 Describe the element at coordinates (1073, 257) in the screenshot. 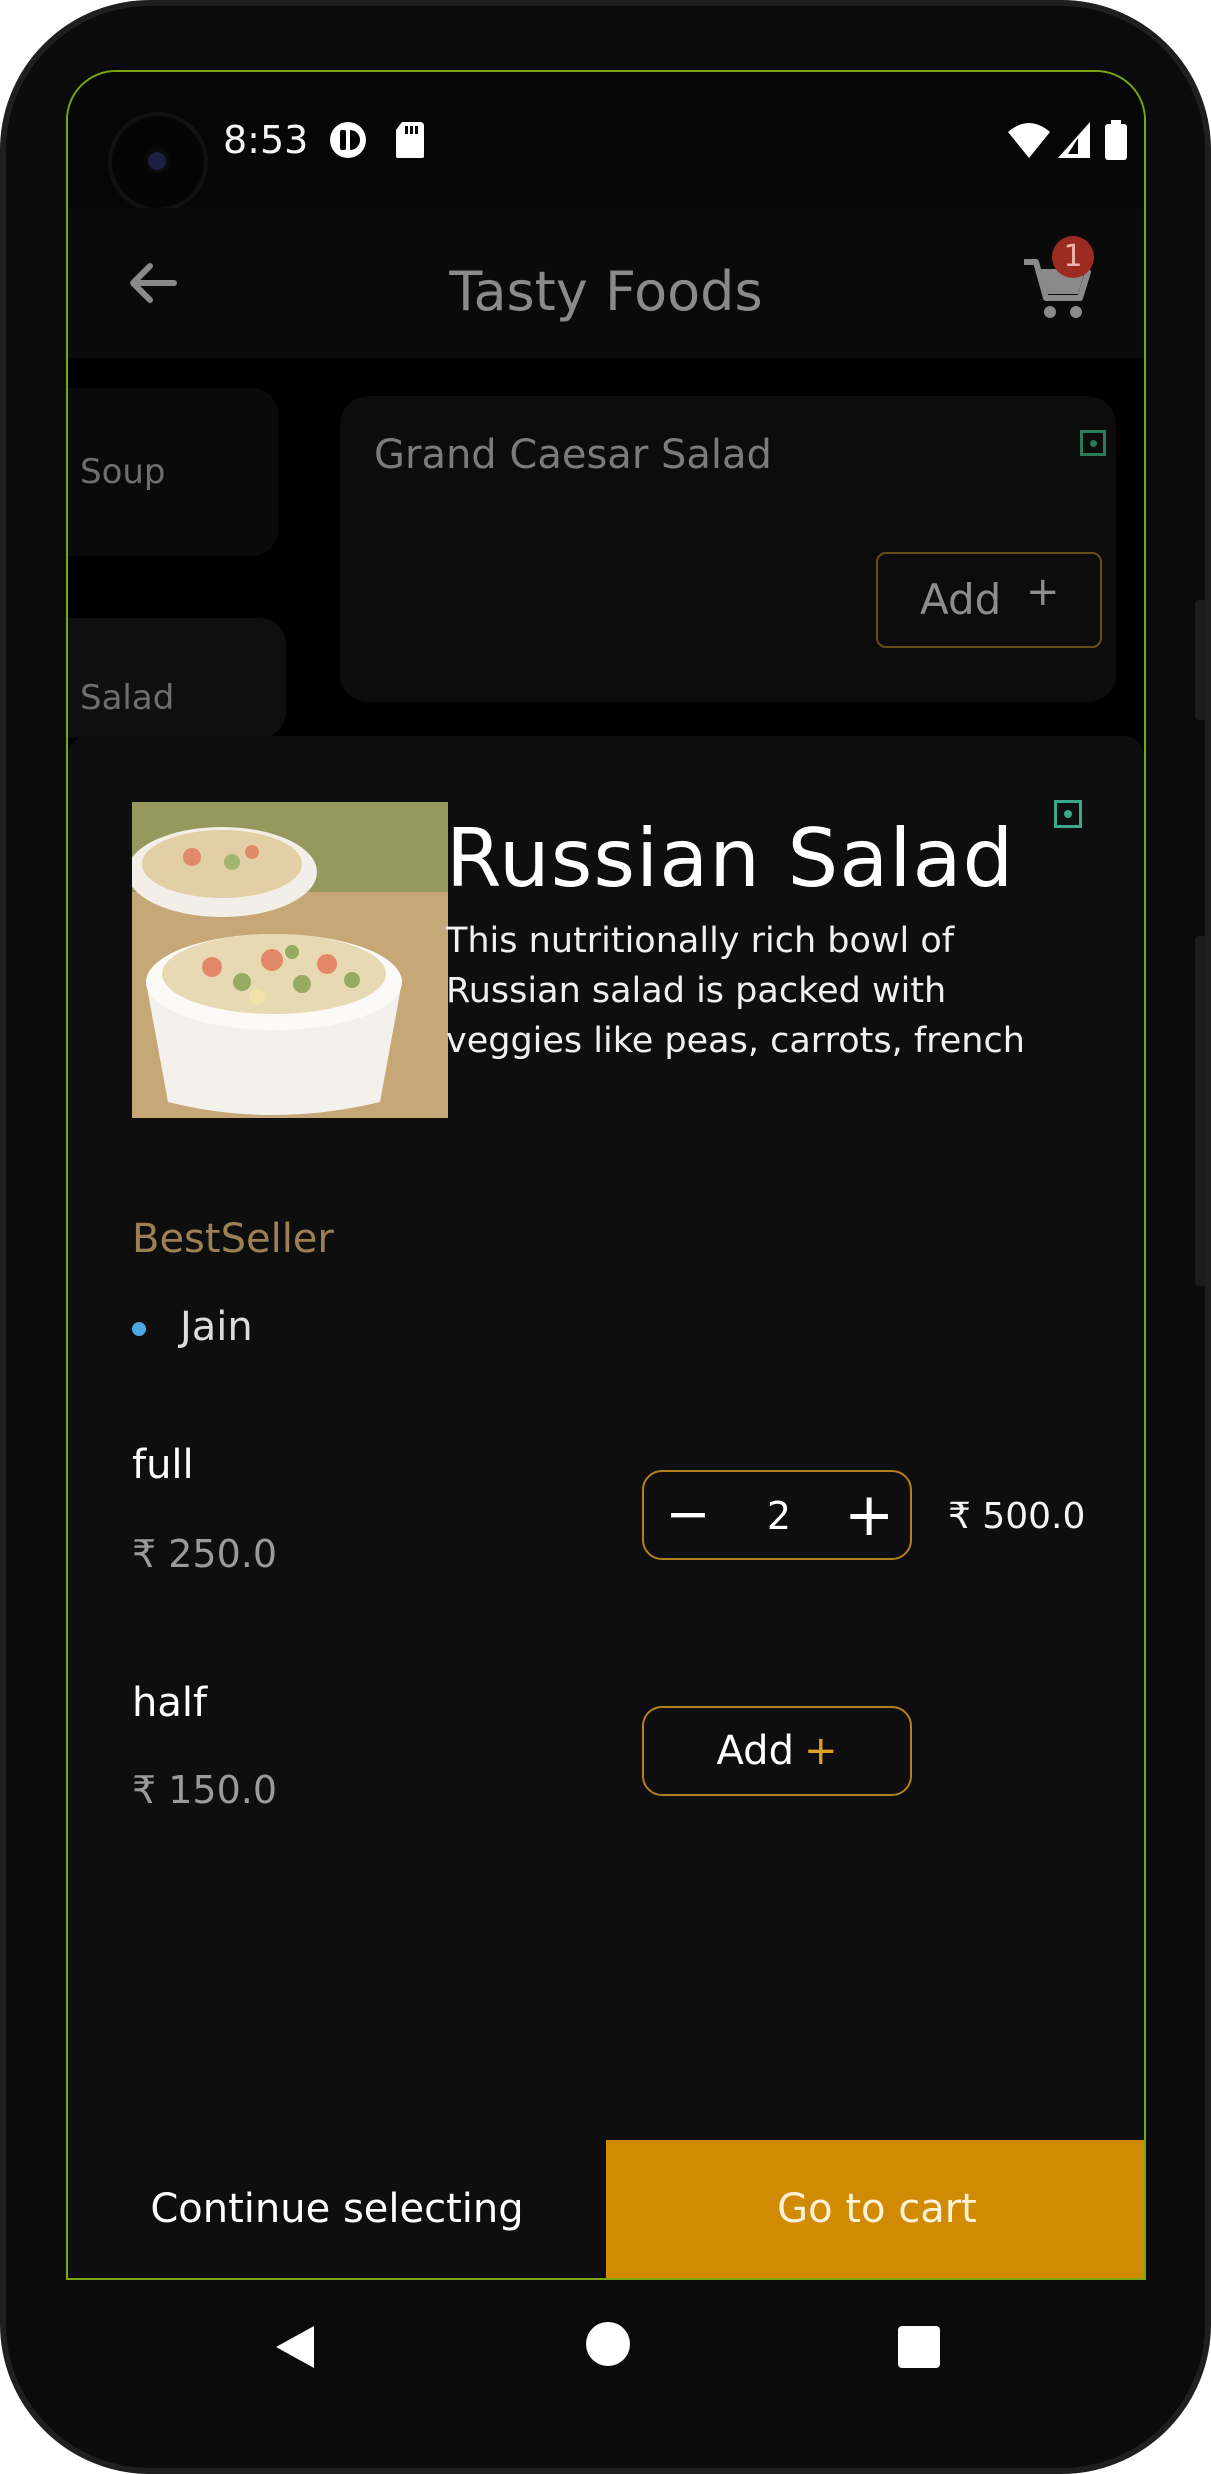

I see `cart-count-badge: 1` at that location.